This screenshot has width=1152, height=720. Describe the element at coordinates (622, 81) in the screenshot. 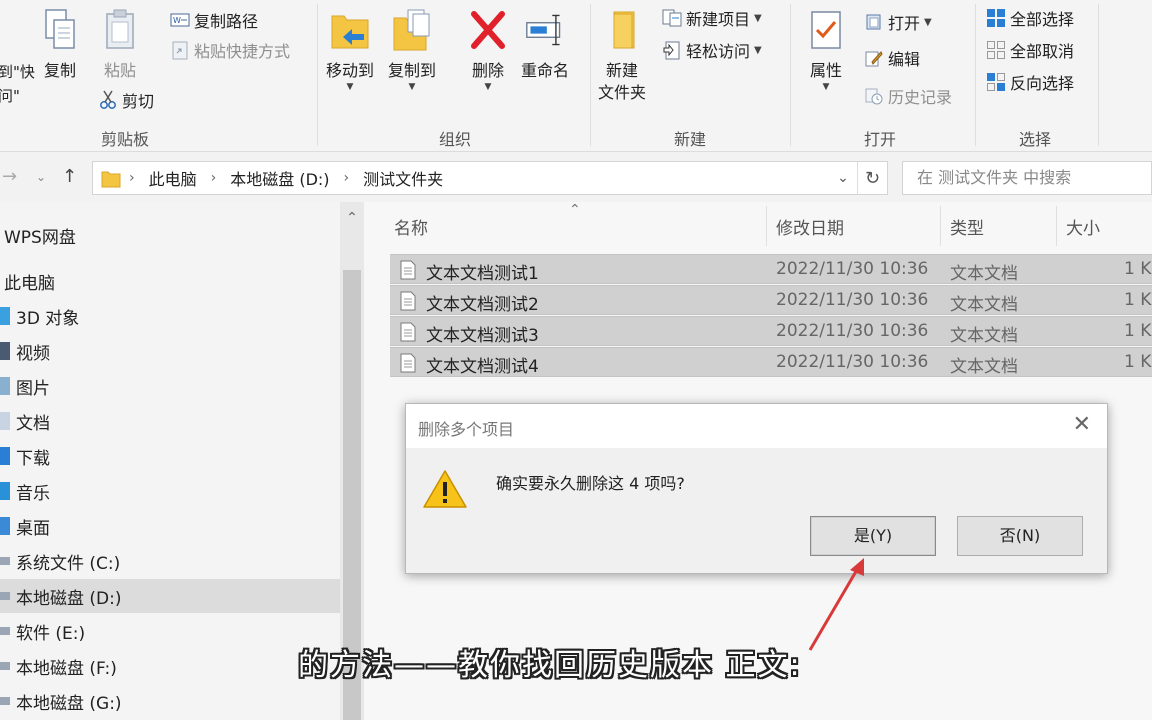

I see `new-folder-label: 新建 文件夹` at that location.